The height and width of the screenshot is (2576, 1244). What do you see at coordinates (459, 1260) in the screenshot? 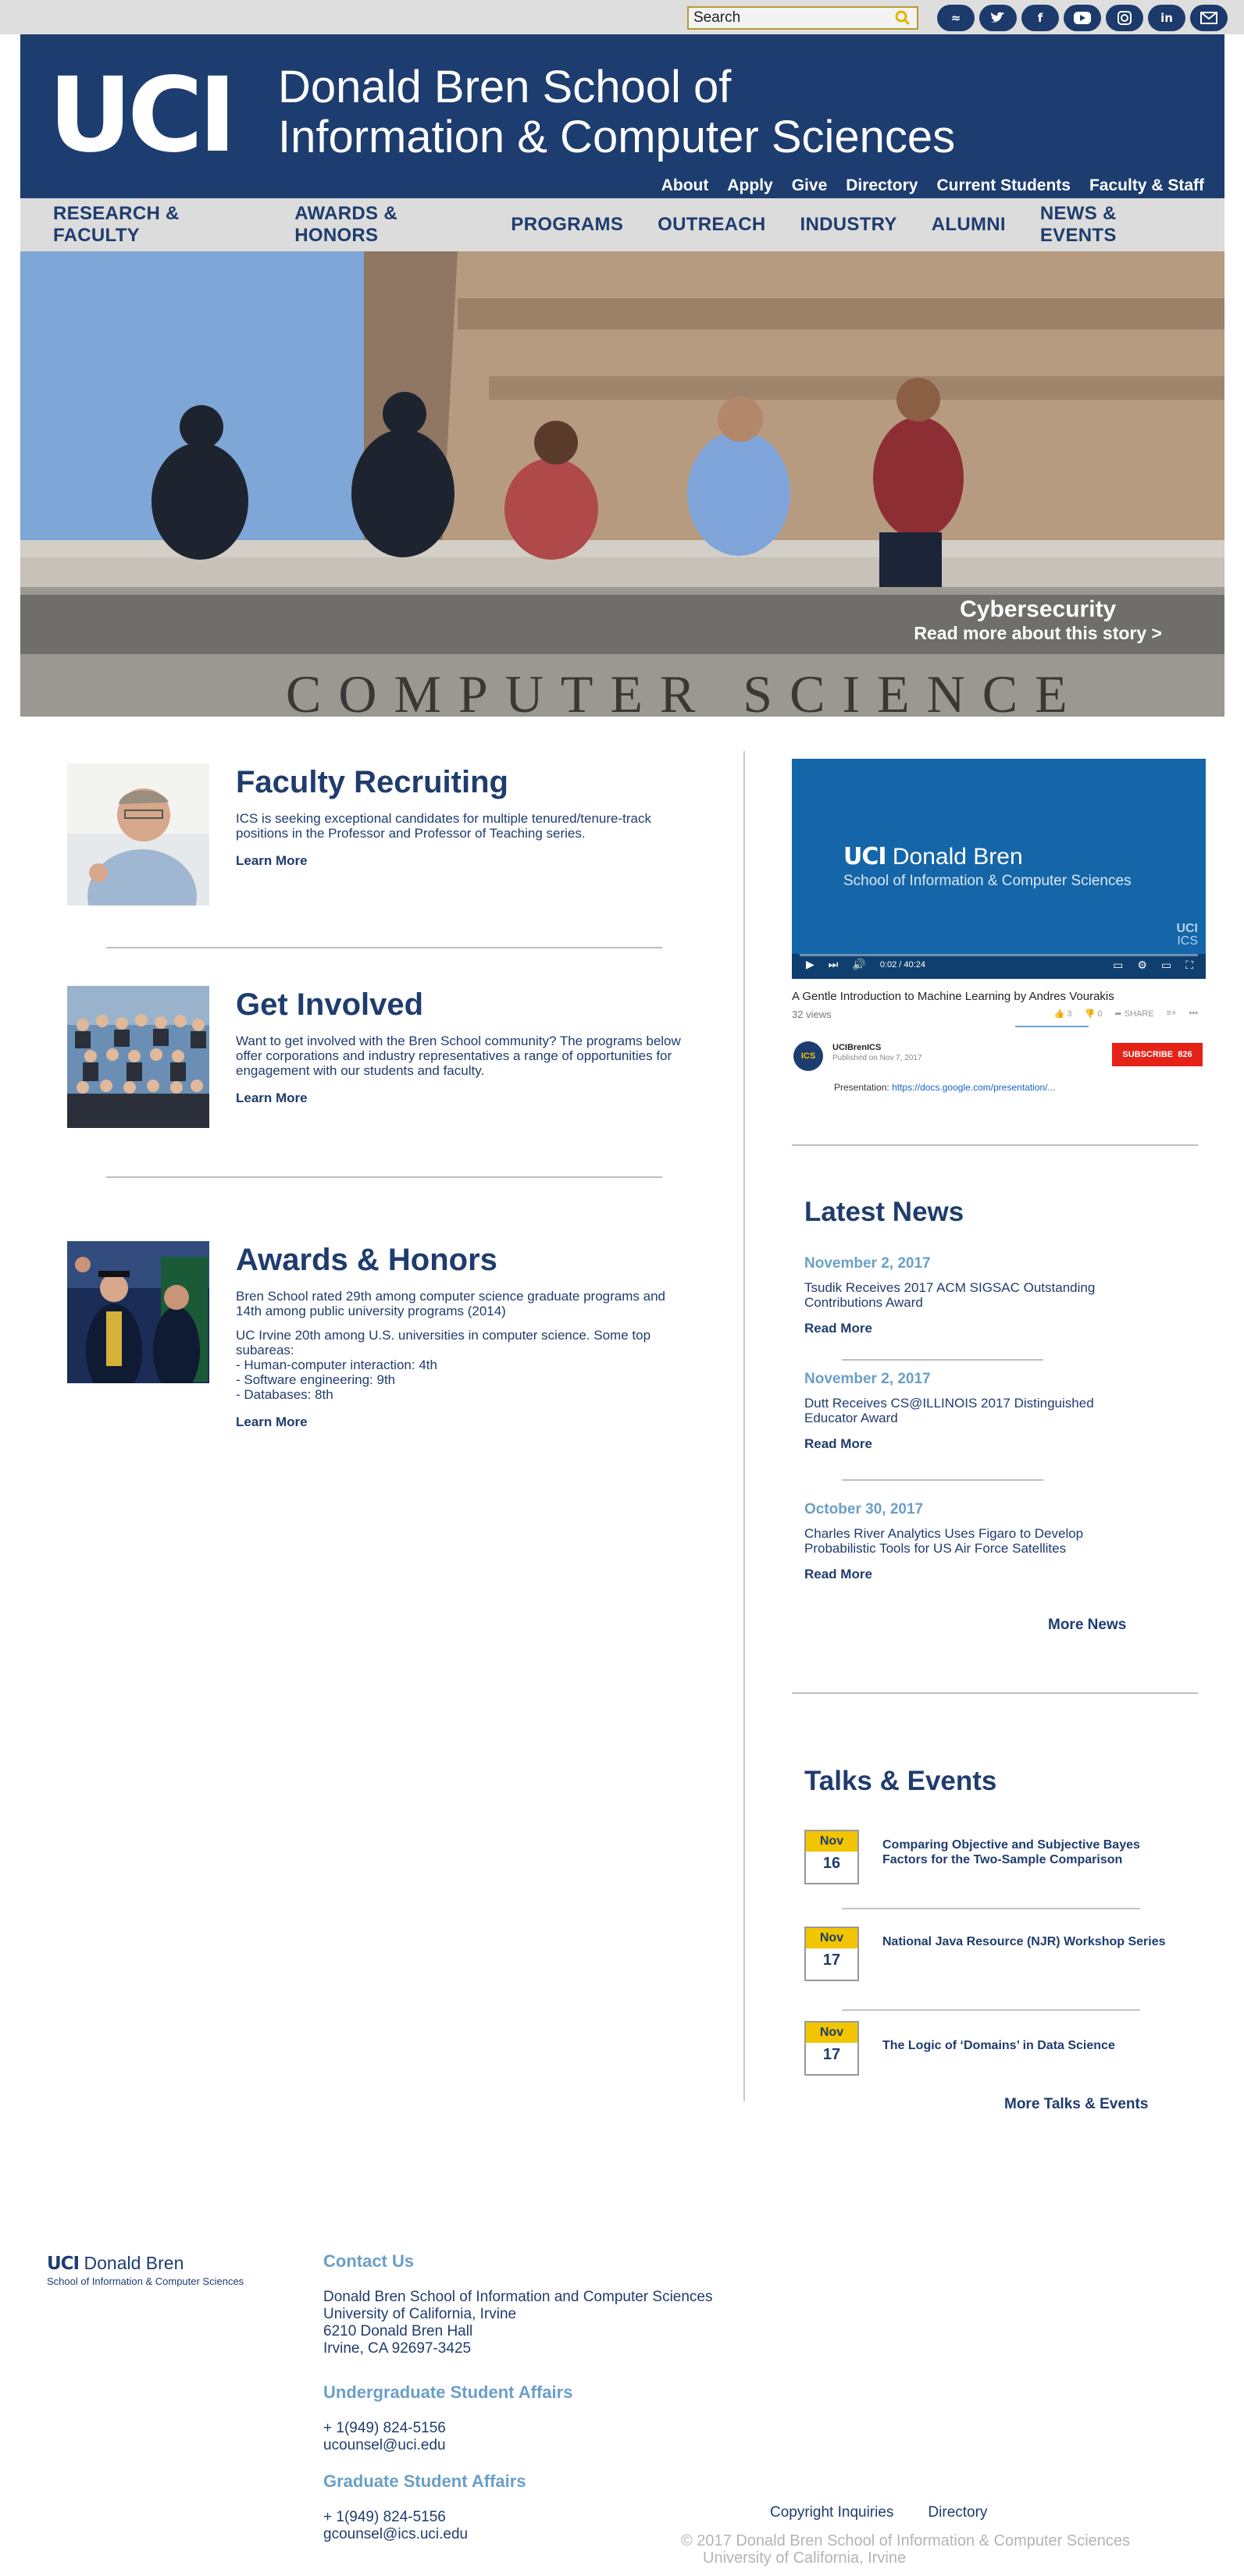
I see `feature-title: Awards & Honors` at bounding box center [459, 1260].